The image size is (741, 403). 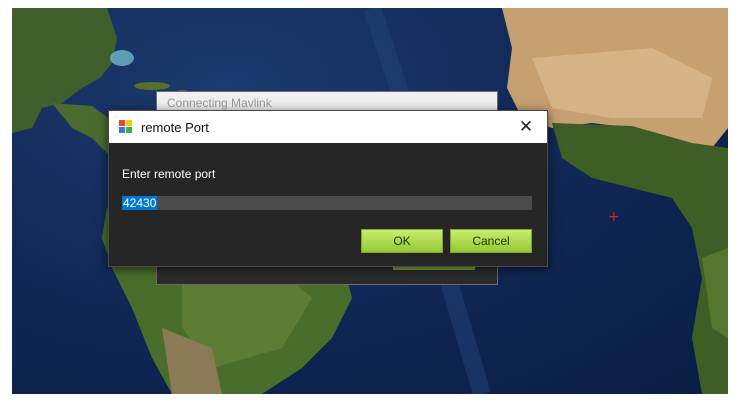 What do you see at coordinates (126, 127) in the screenshot?
I see `app-icon` at bounding box center [126, 127].